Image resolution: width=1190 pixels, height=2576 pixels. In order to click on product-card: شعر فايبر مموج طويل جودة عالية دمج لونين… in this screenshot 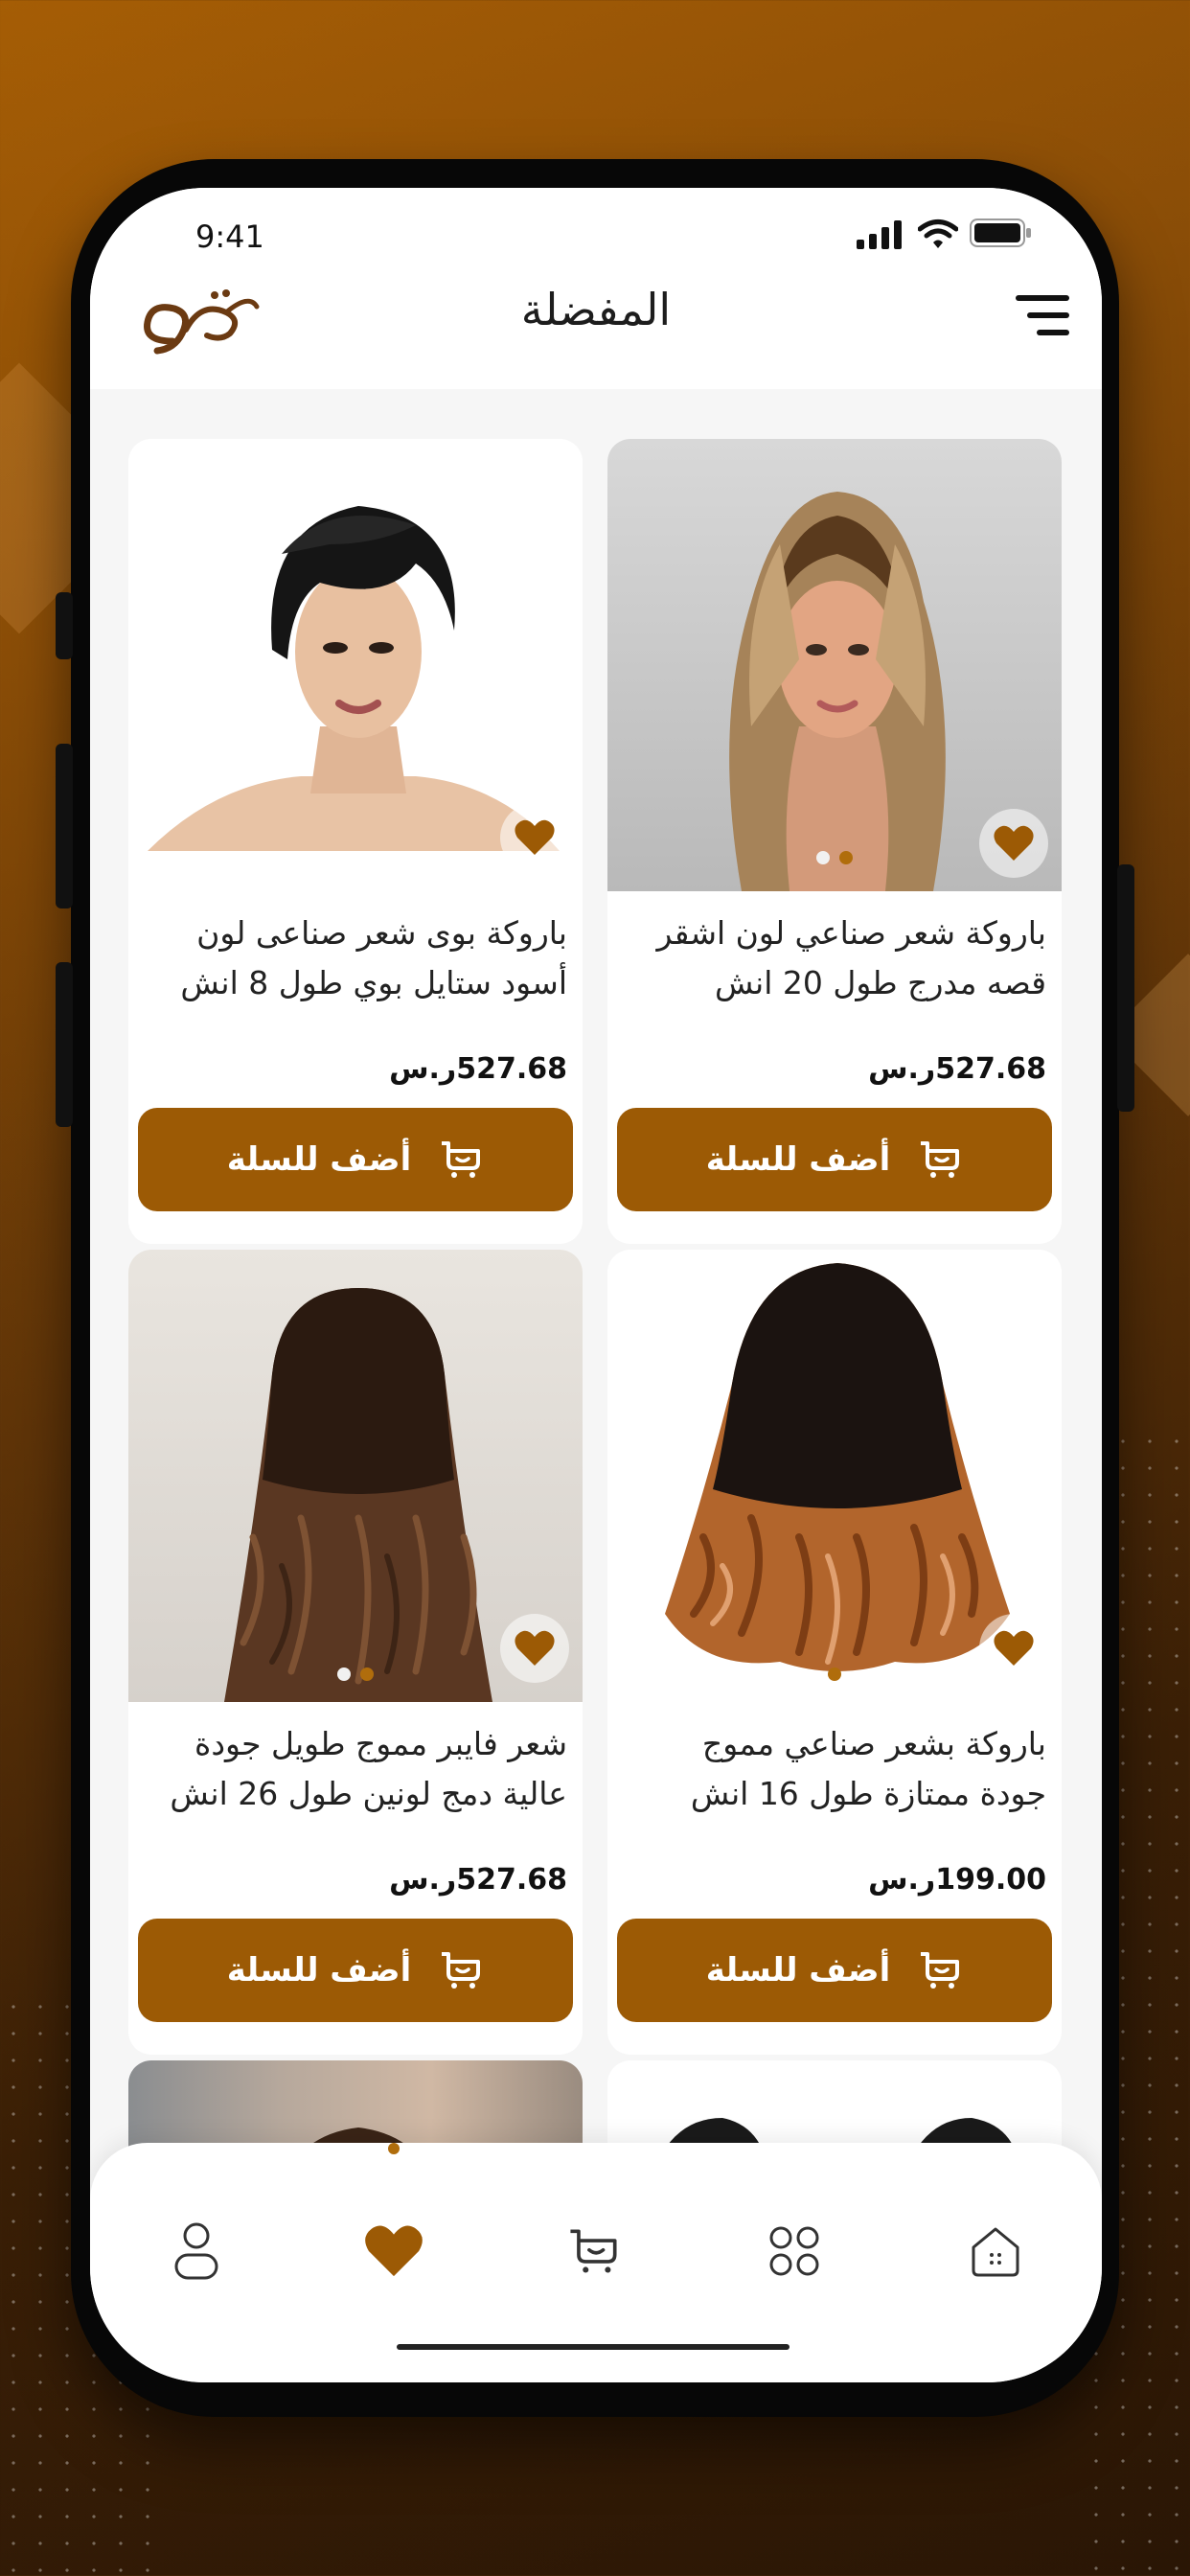, I will do `click(356, 1652)`.